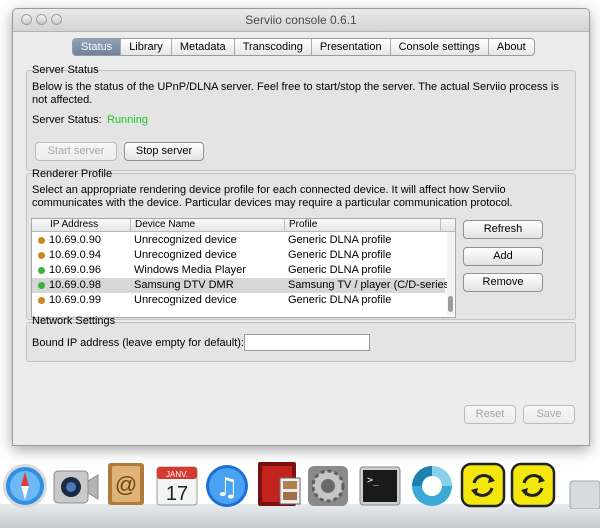  Describe the element at coordinates (503, 229) in the screenshot. I see `refresh-button: Refresh` at that location.